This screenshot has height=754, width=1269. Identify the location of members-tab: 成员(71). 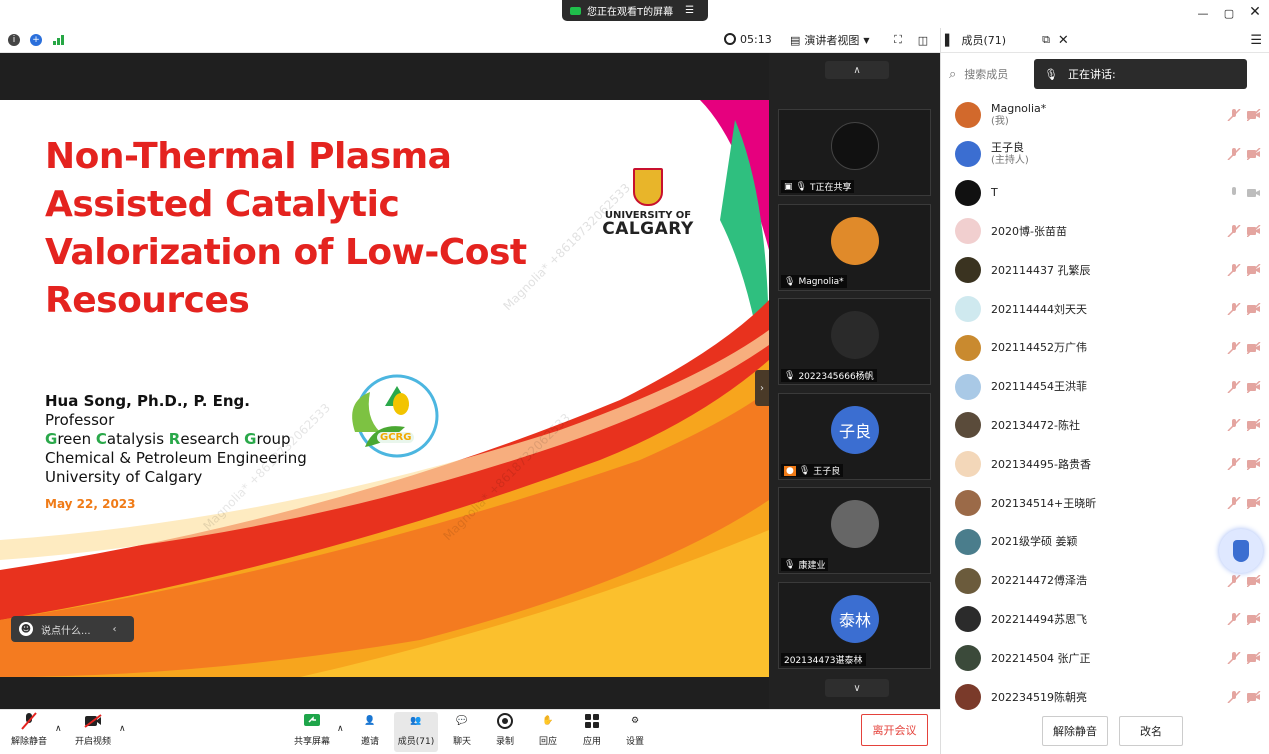
(983, 40).